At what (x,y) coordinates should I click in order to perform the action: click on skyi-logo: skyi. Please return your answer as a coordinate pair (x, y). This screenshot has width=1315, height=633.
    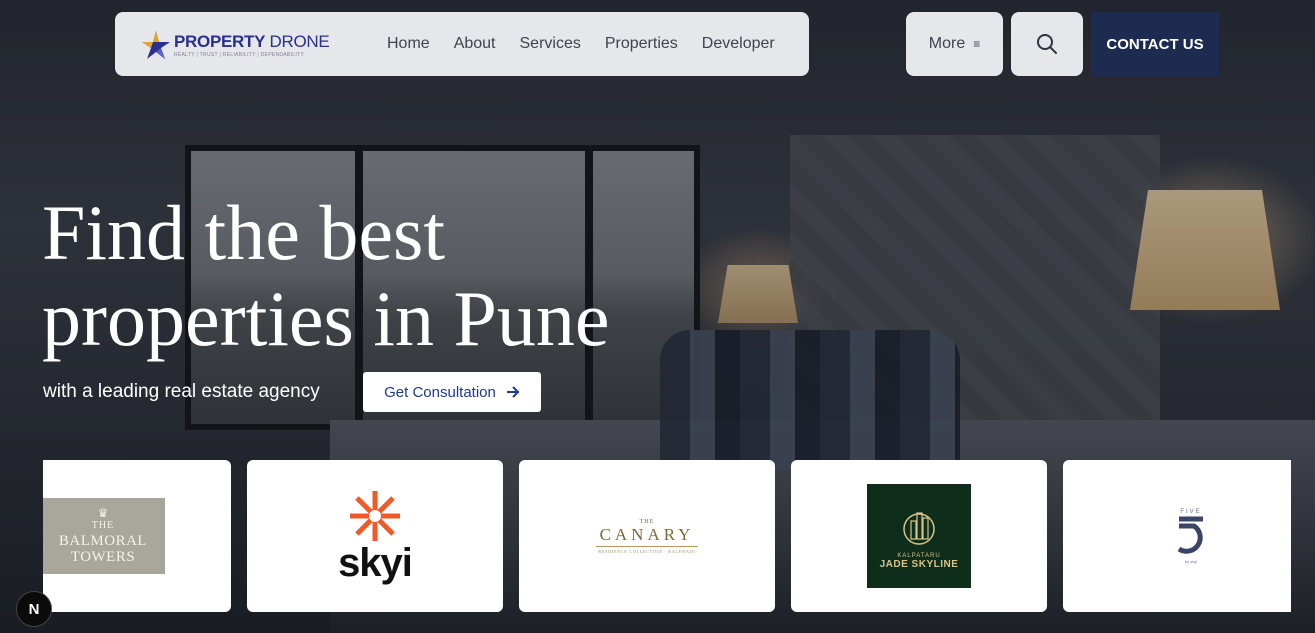
    Looking at the image, I should click on (375, 537).